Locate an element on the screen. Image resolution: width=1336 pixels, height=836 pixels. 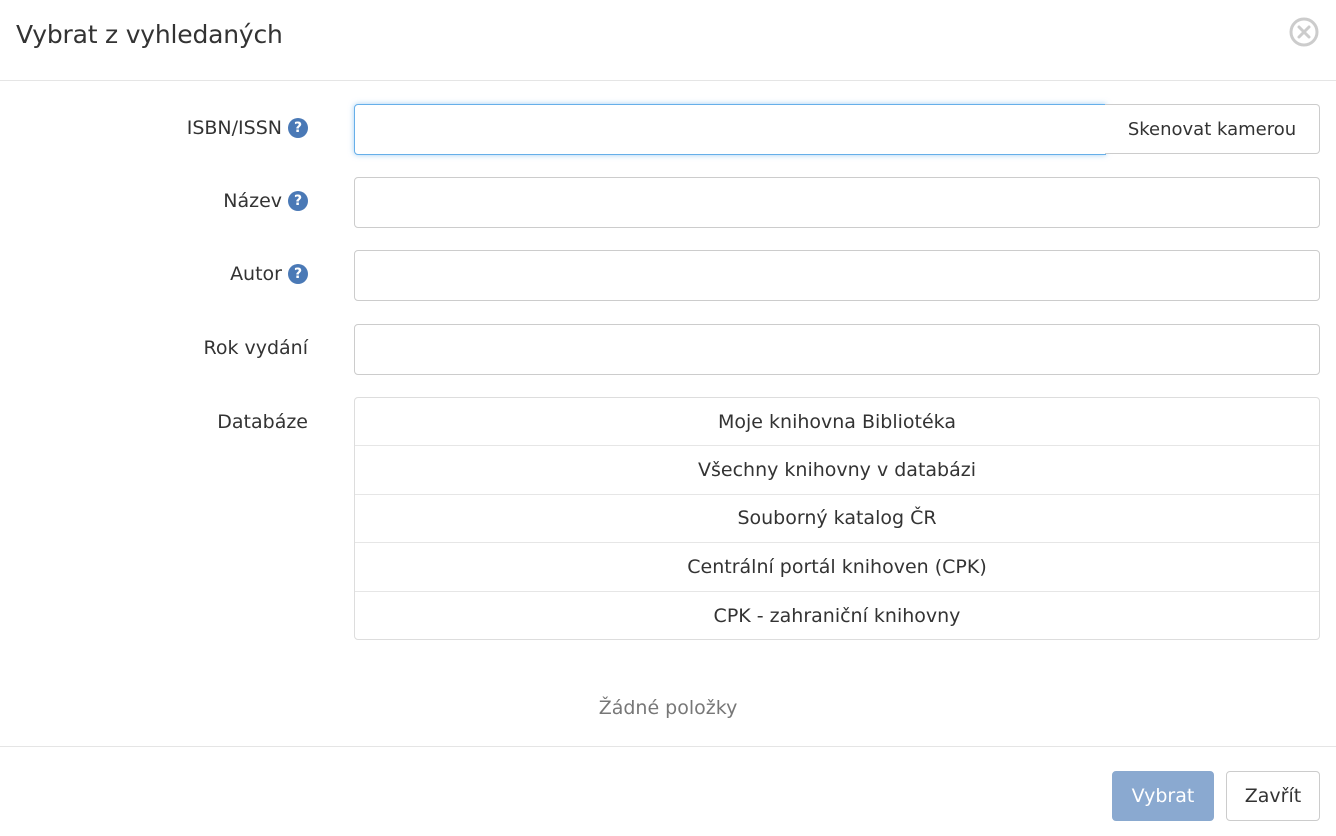
dialog-header: Vybrat z vyhledaných is located at coordinates (668, 40).